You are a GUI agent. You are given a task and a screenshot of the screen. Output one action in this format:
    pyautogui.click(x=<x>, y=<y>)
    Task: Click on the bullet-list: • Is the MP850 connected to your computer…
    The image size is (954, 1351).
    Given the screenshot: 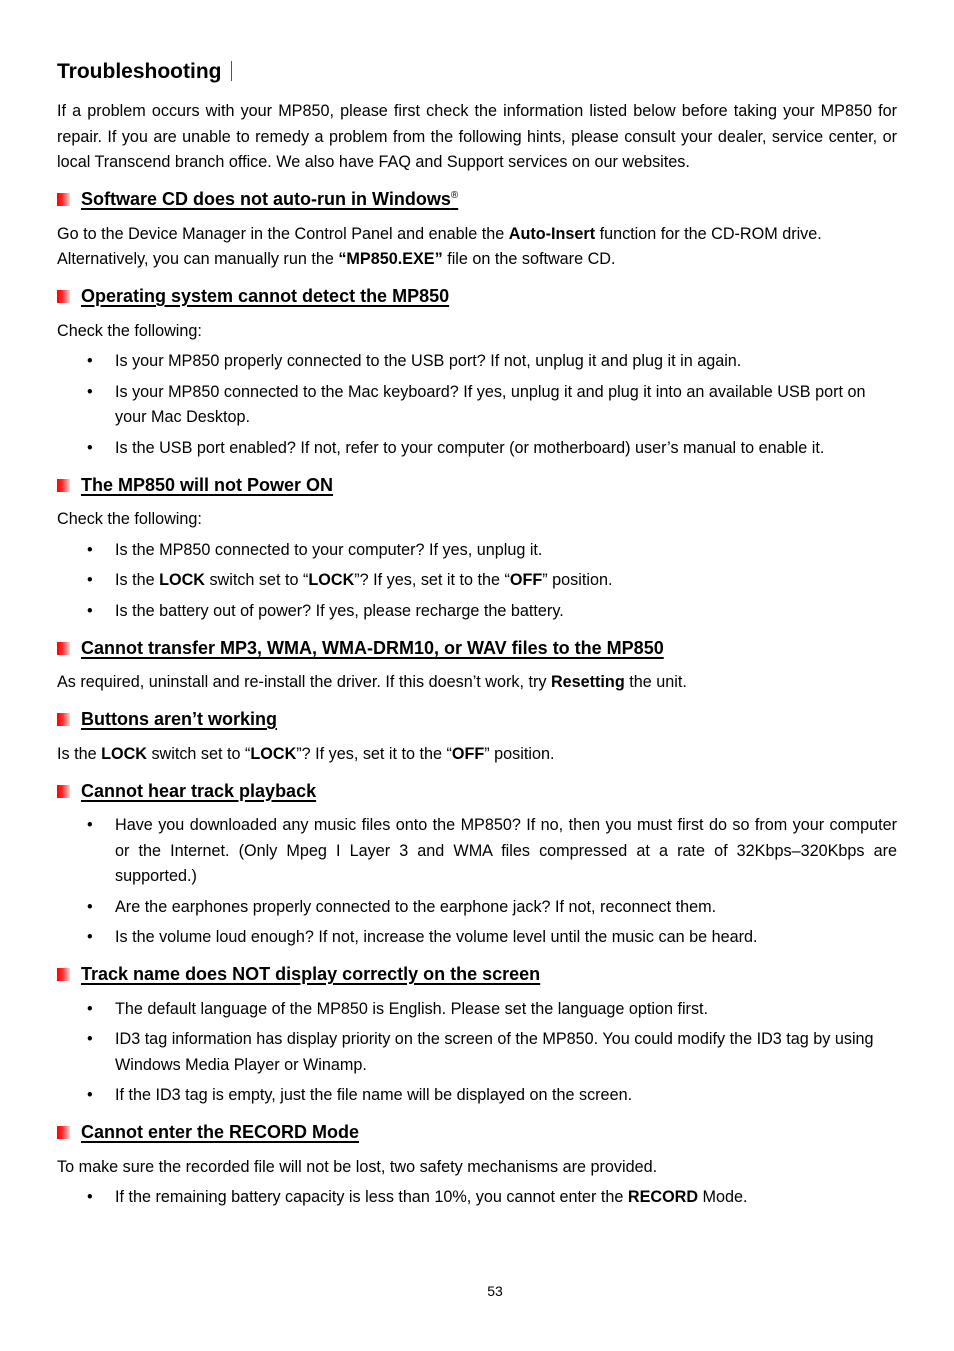 What is the action you would take?
    pyautogui.click(x=477, y=581)
    